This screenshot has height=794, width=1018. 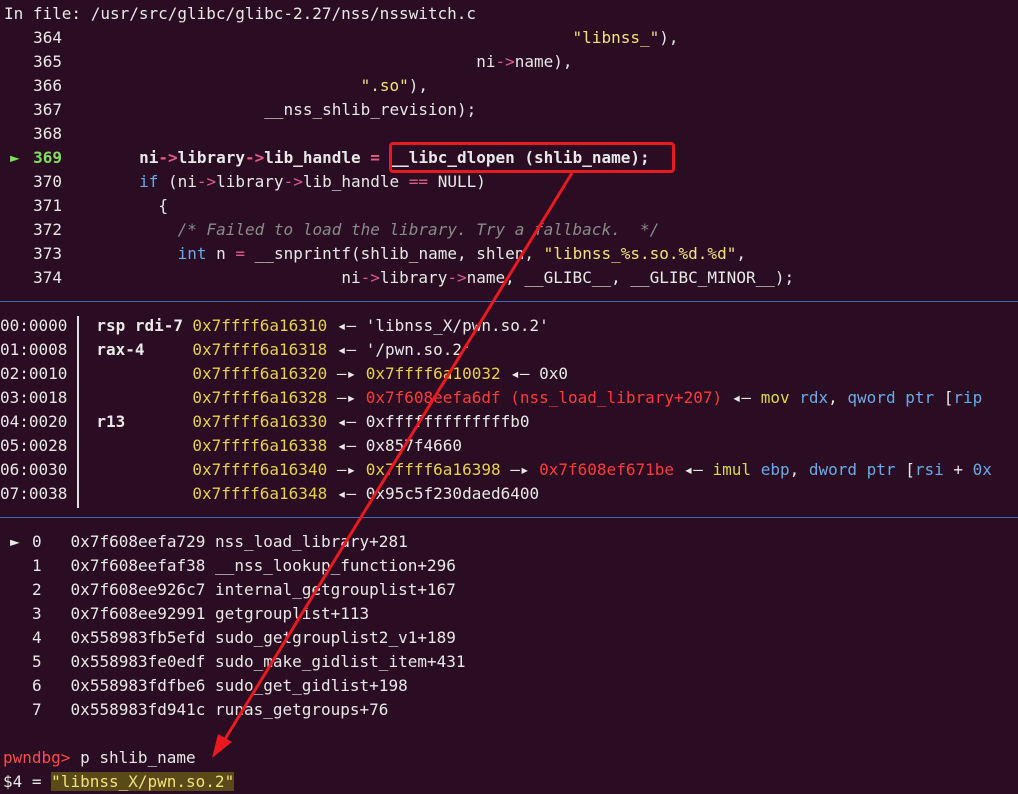 What do you see at coordinates (37, 757) in the screenshot?
I see `prompt: pwndbg>` at bounding box center [37, 757].